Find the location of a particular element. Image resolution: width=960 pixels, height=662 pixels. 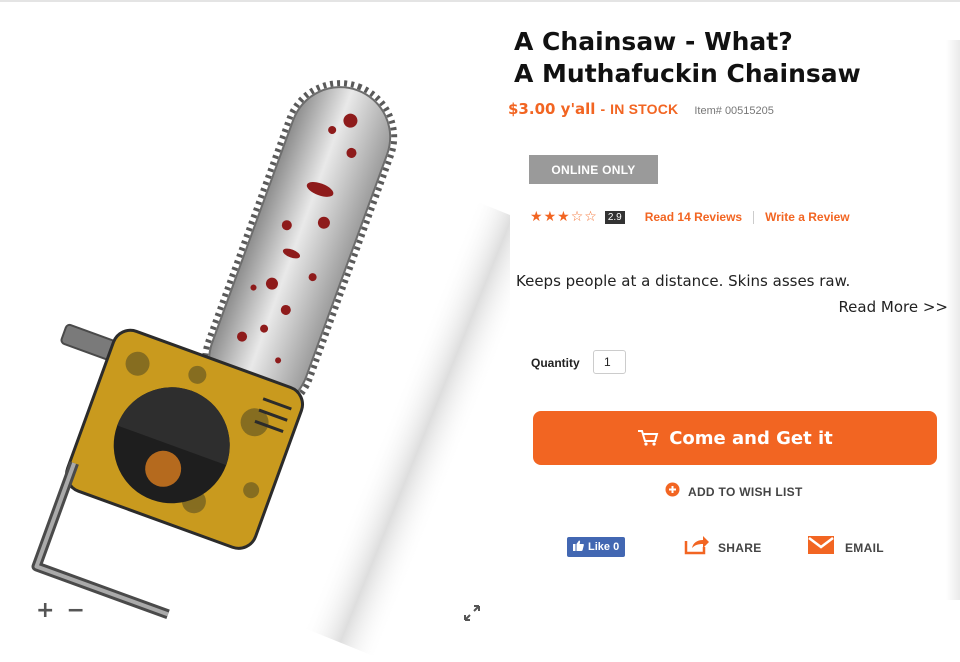

star-rating: ★ ★ ★ ☆ ☆ is located at coordinates (563, 217).